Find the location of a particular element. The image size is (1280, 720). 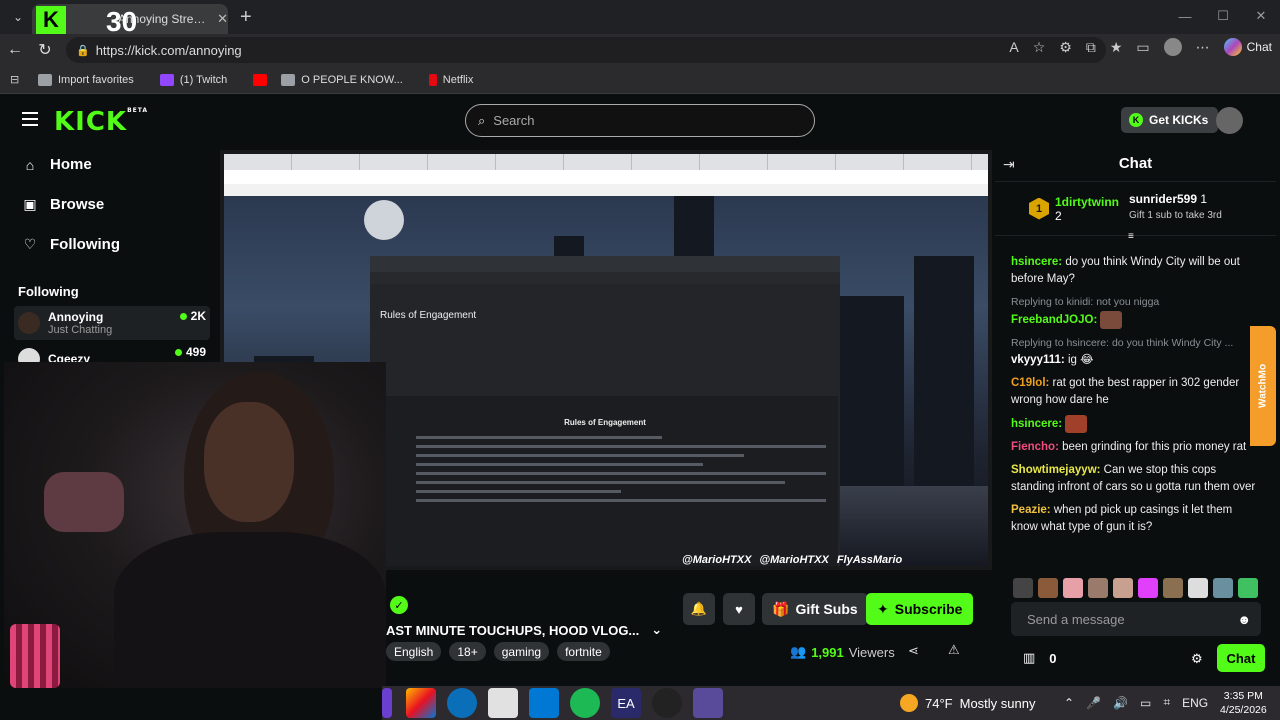

subscribe-label: Subscribe is located at coordinates (928, 609).